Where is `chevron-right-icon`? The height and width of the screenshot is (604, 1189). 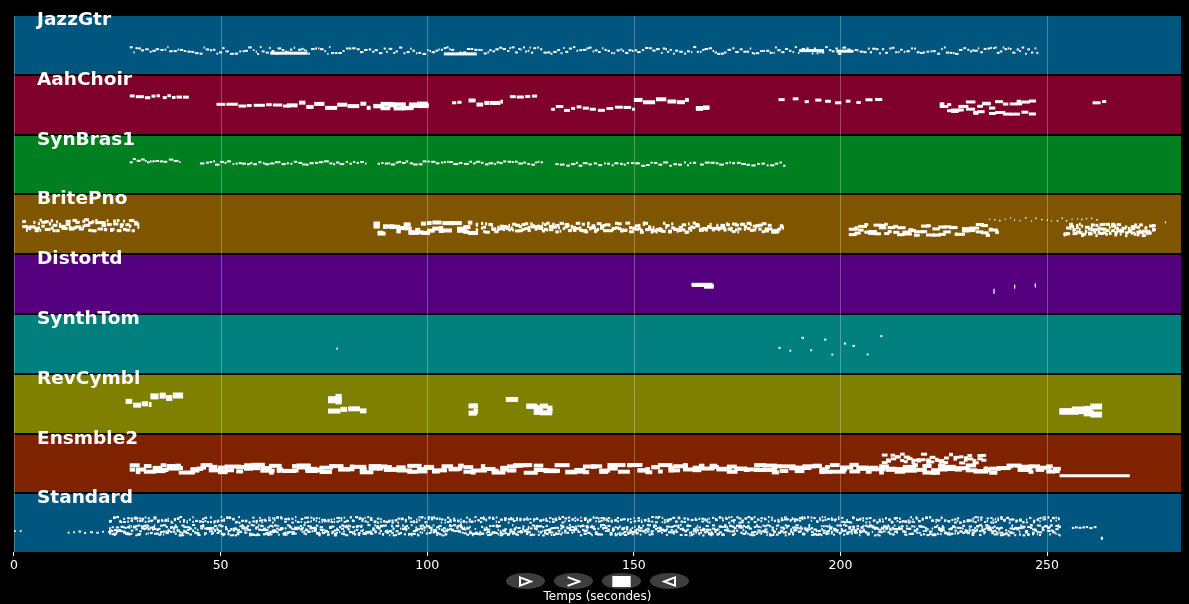 chevron-right-icon is located at coordinates (573, 581).